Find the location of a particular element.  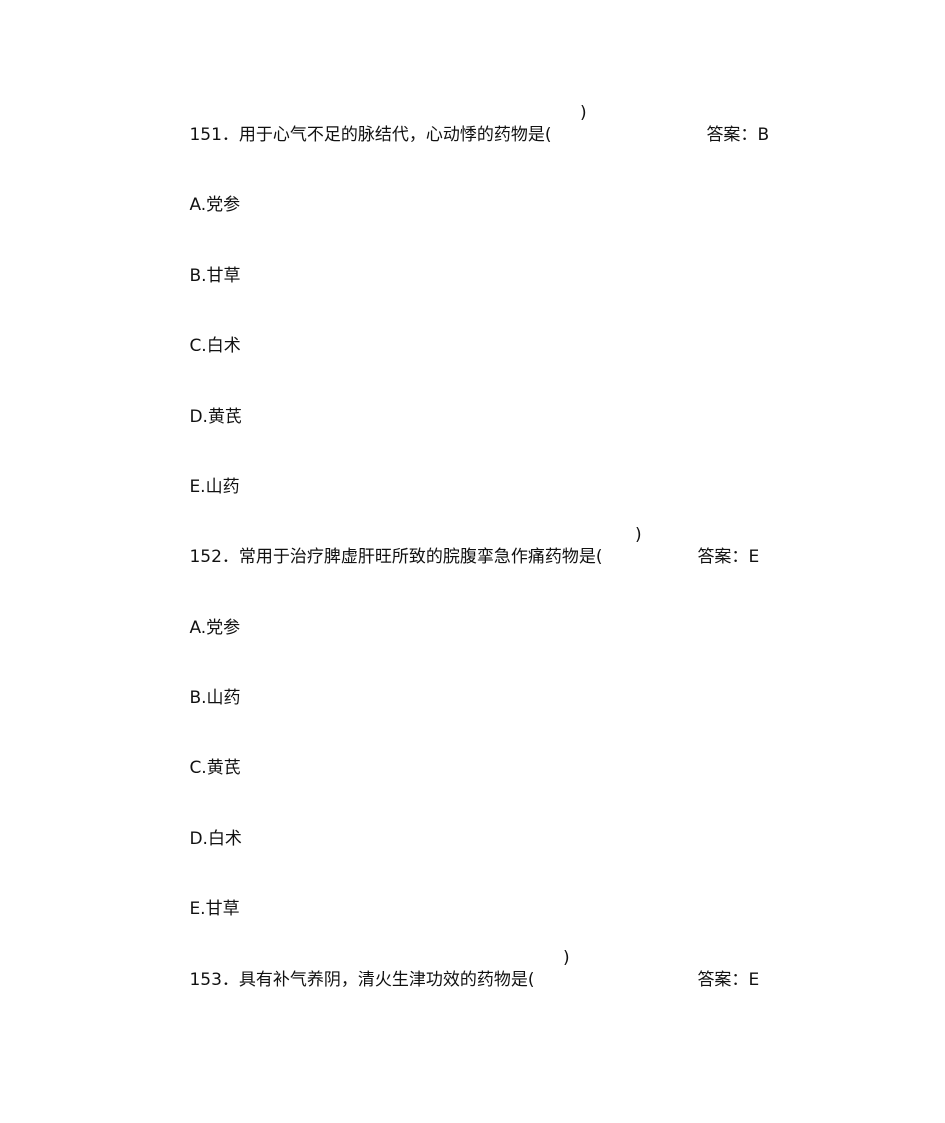

question-stem: 151．用于心气不足的脉结代，心动悸的药物是( is located at coordinates (354, 135).